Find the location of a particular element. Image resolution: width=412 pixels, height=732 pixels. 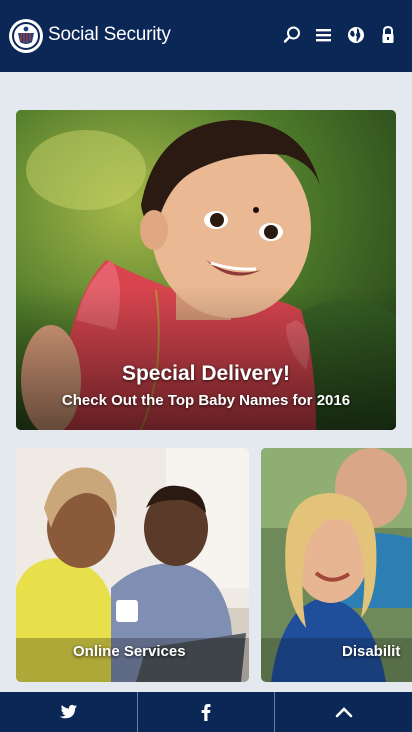

hero-title: Special Delivery! is located at coordinates (206, 373).